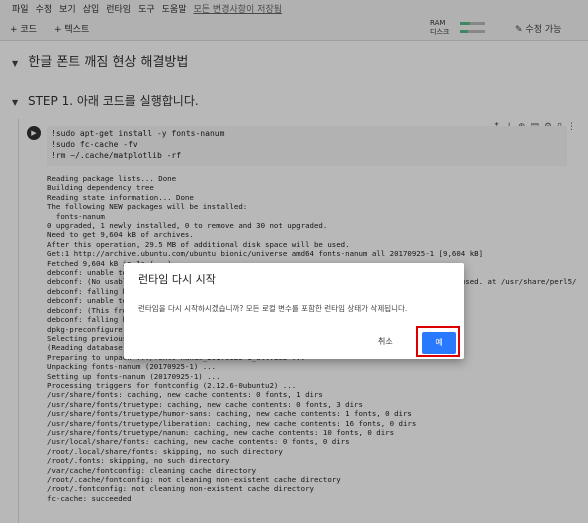  What do you see at coordinates (385, 341) in the screenshot?
I see `cancel-button: 취소` at bounding box center [385, 341].